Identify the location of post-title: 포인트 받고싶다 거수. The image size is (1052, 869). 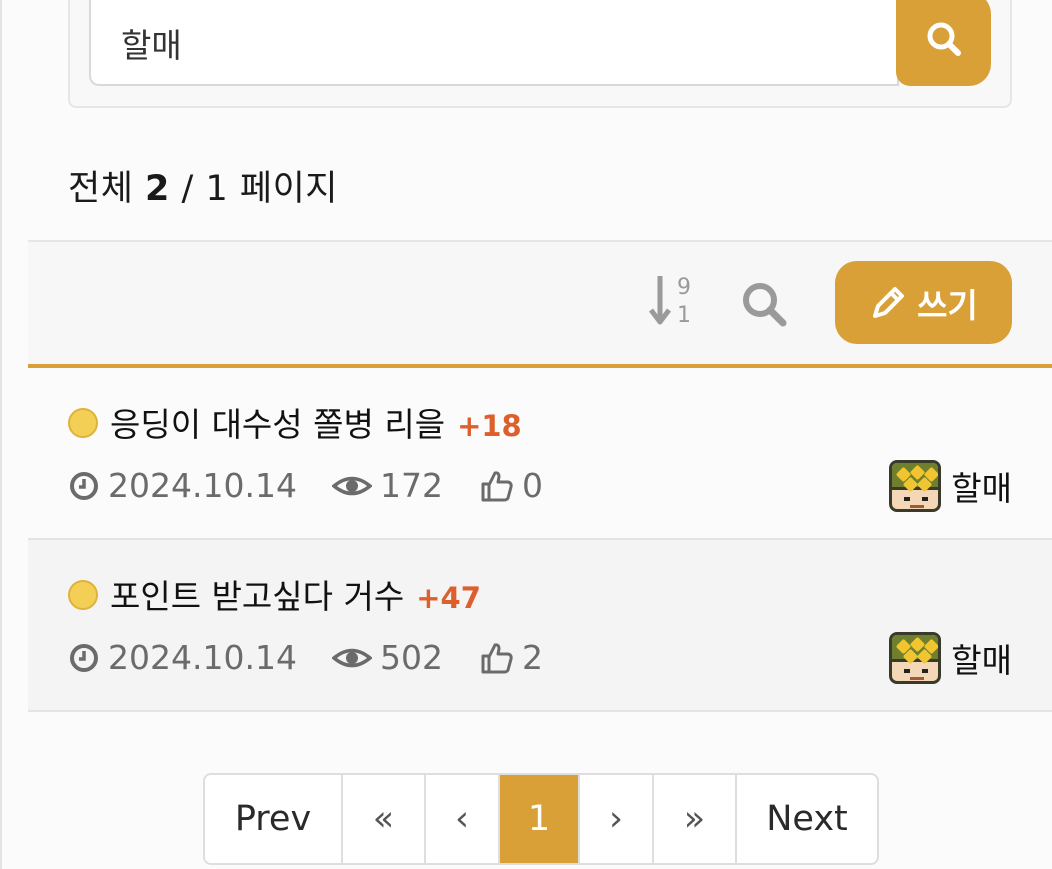
(257, 596).